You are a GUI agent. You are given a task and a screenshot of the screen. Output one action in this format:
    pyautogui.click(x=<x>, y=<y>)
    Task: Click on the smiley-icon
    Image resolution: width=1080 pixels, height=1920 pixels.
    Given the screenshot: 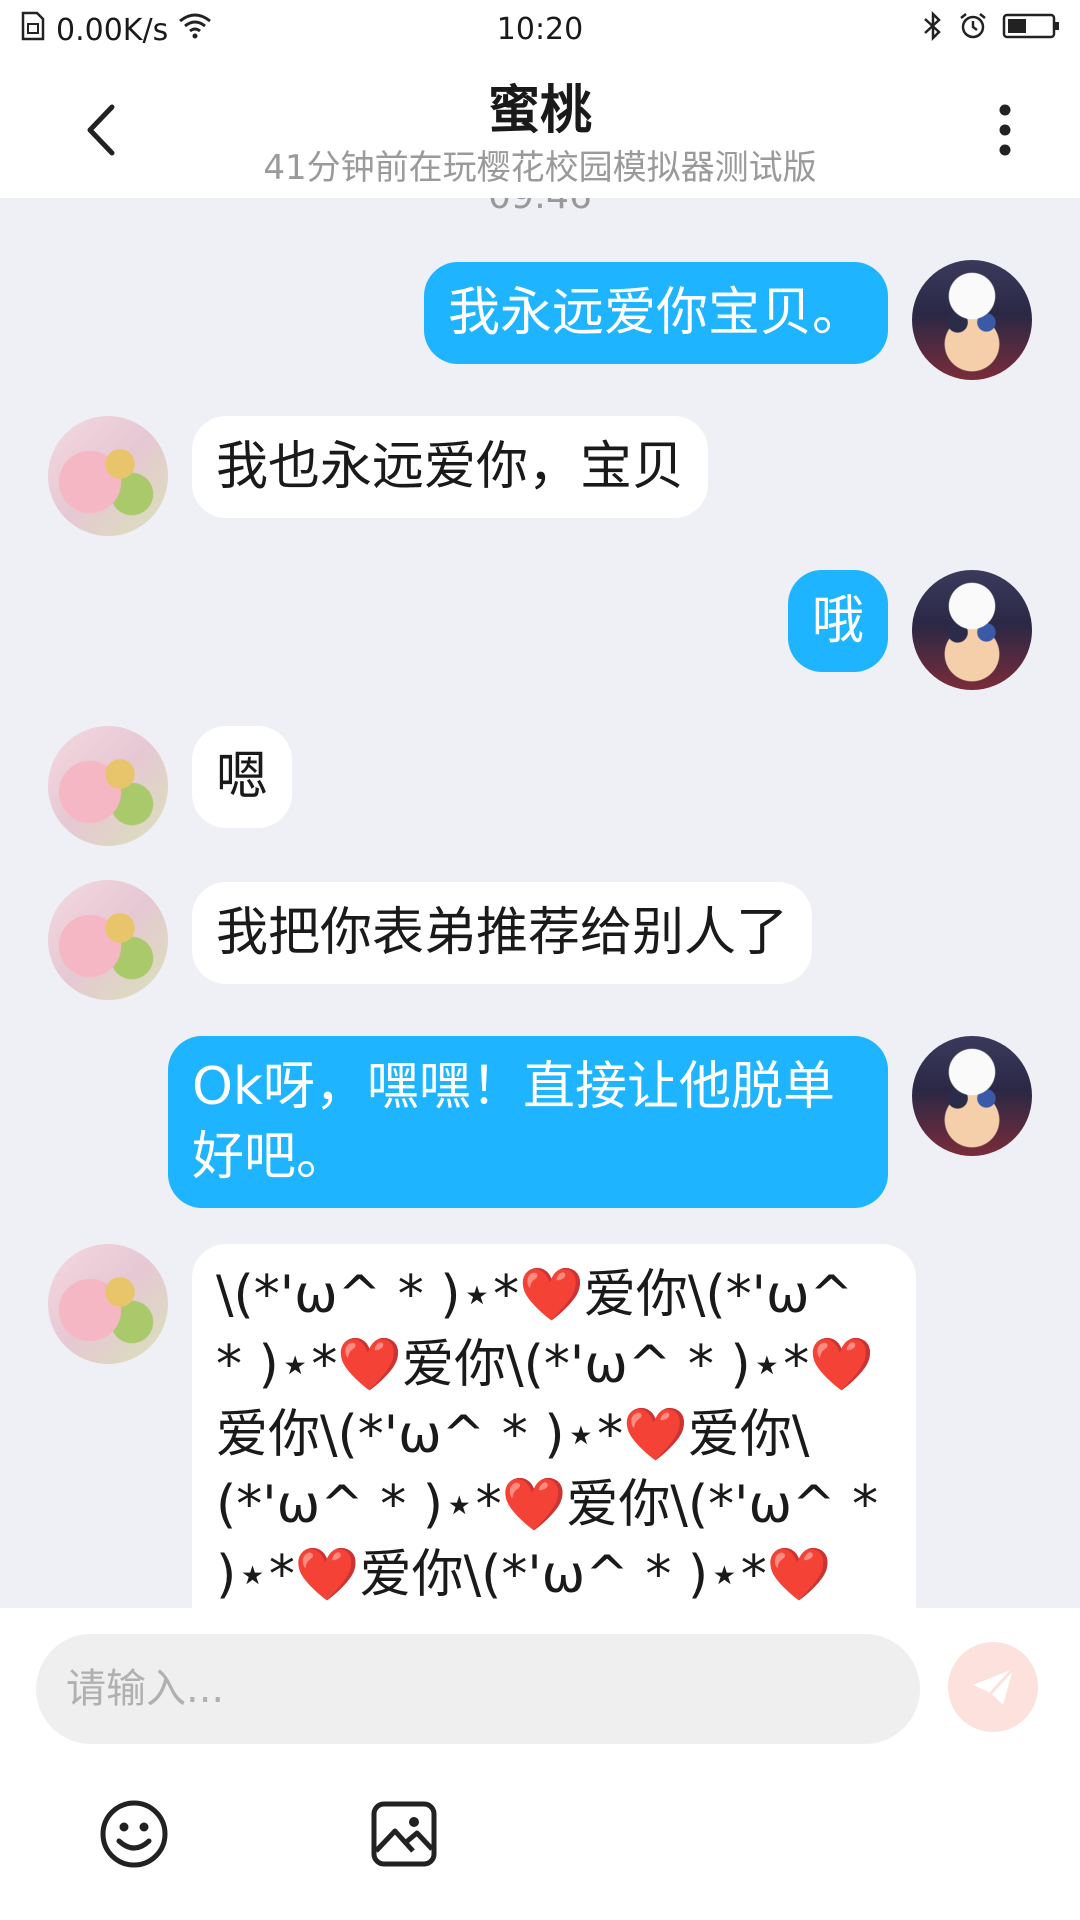 What is the action you would take?
    pyautogui.click(x=134, y=1834)
    